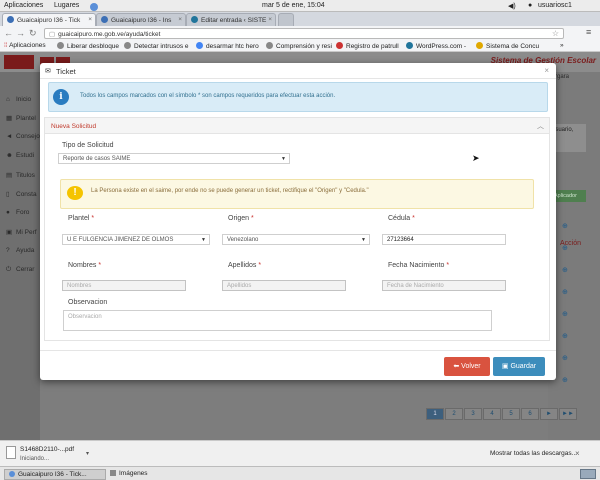 The image size is (600, 480). I want to click on page-favicon-icon, so click(10, 19).